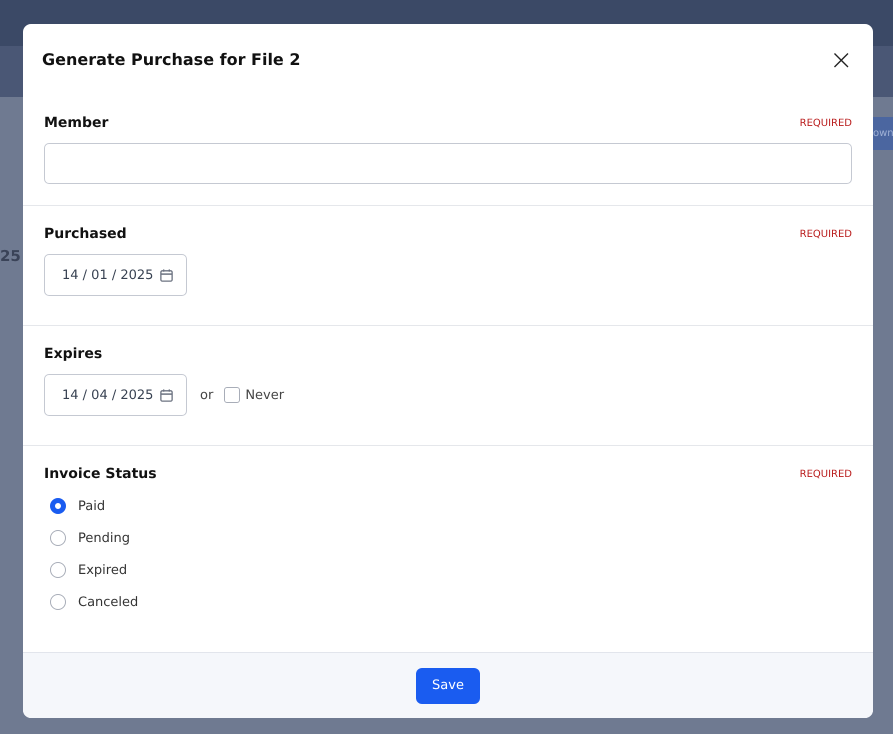 The width and height of the screenshot is (893, 734). Describe the element at coordinates (207, 395) in the screenshot. I see `or-text: or` at that location.